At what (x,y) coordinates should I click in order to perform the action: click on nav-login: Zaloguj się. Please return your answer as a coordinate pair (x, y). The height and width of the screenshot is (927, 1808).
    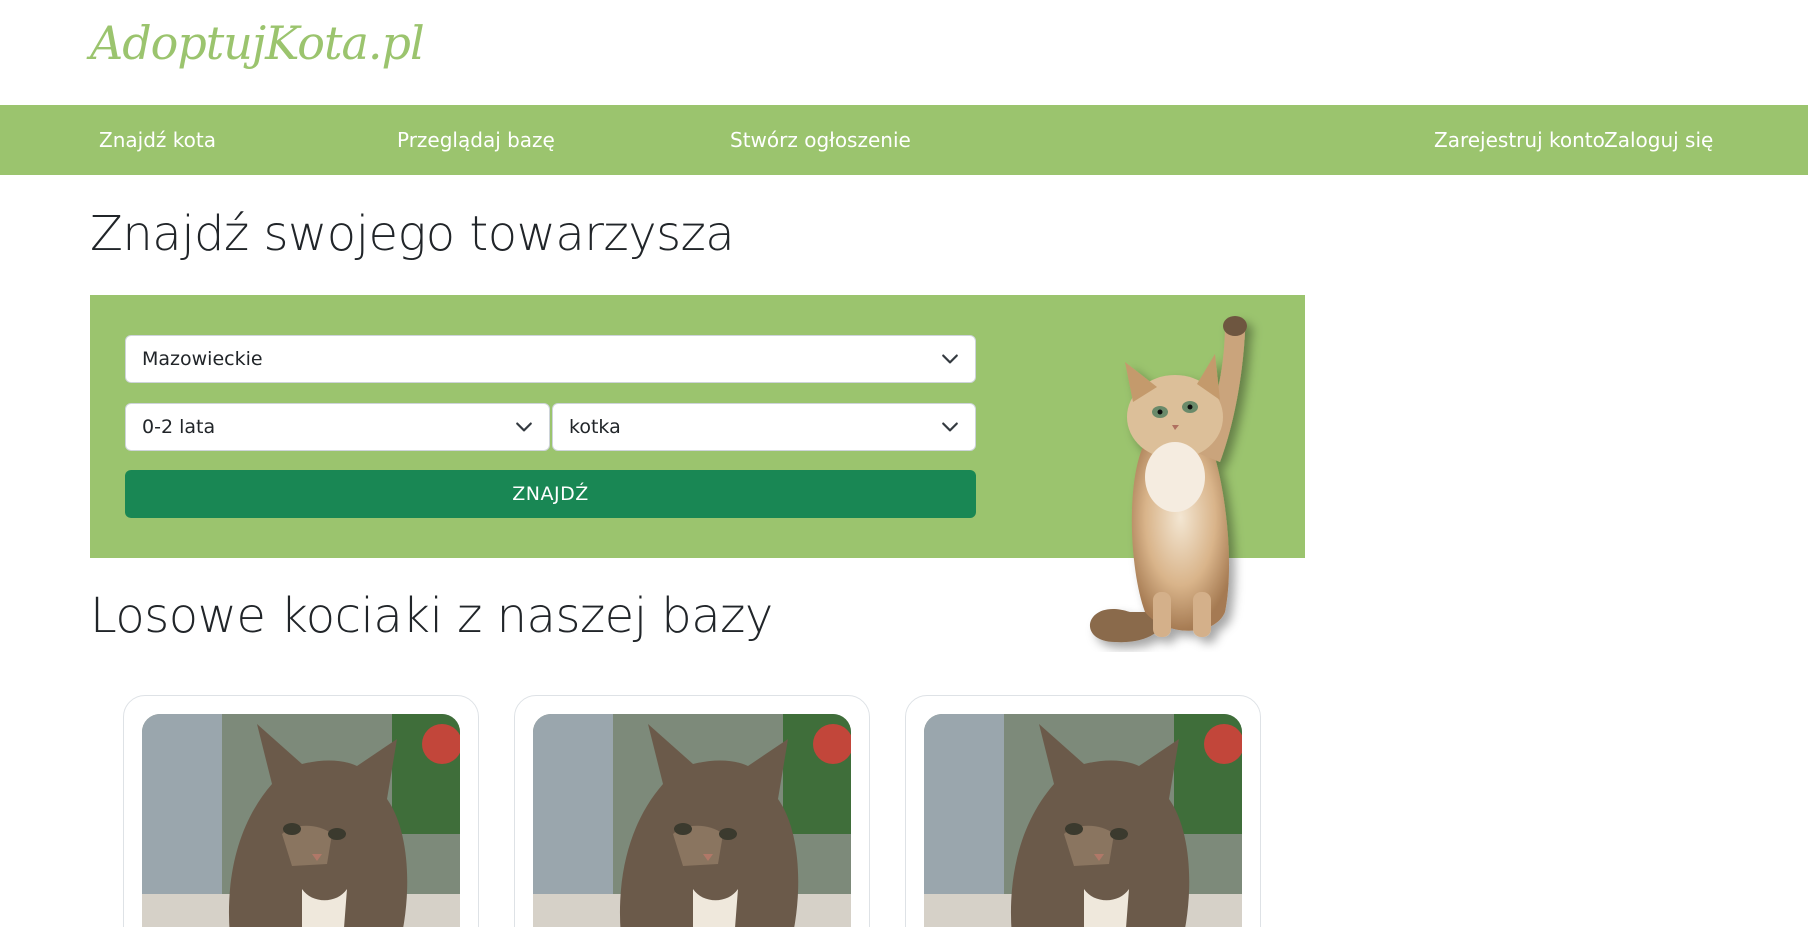
    Looking at the image, I should click on (1658, 140).